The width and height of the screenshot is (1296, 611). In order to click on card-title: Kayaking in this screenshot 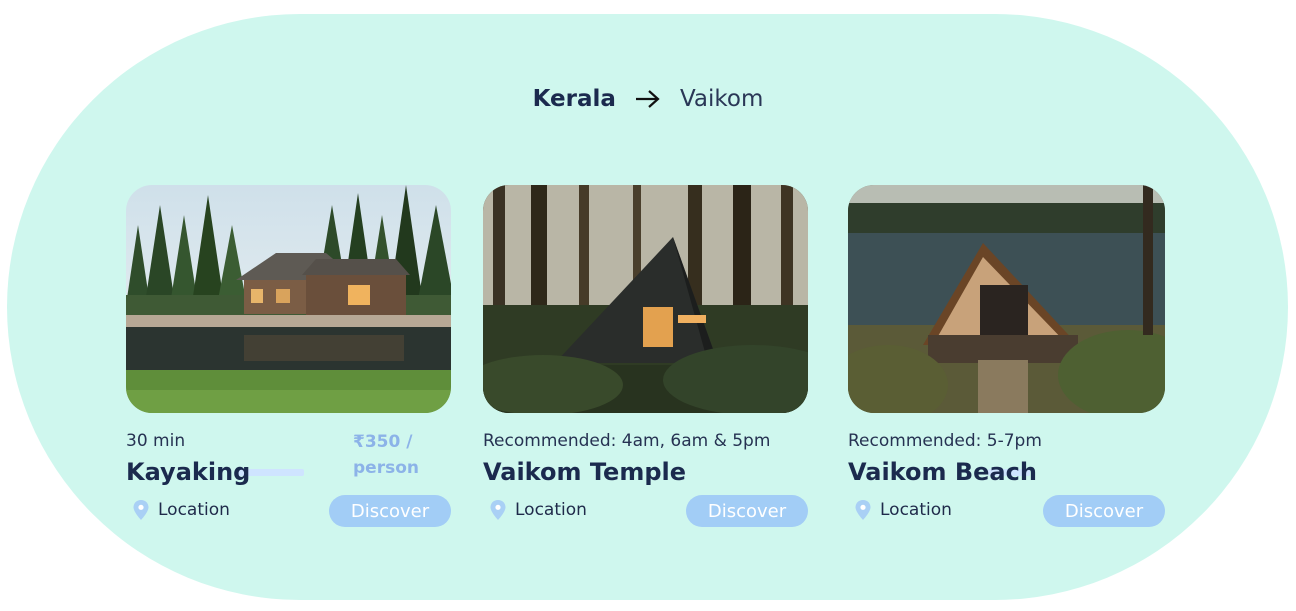, I will do `click(188, 472)`.